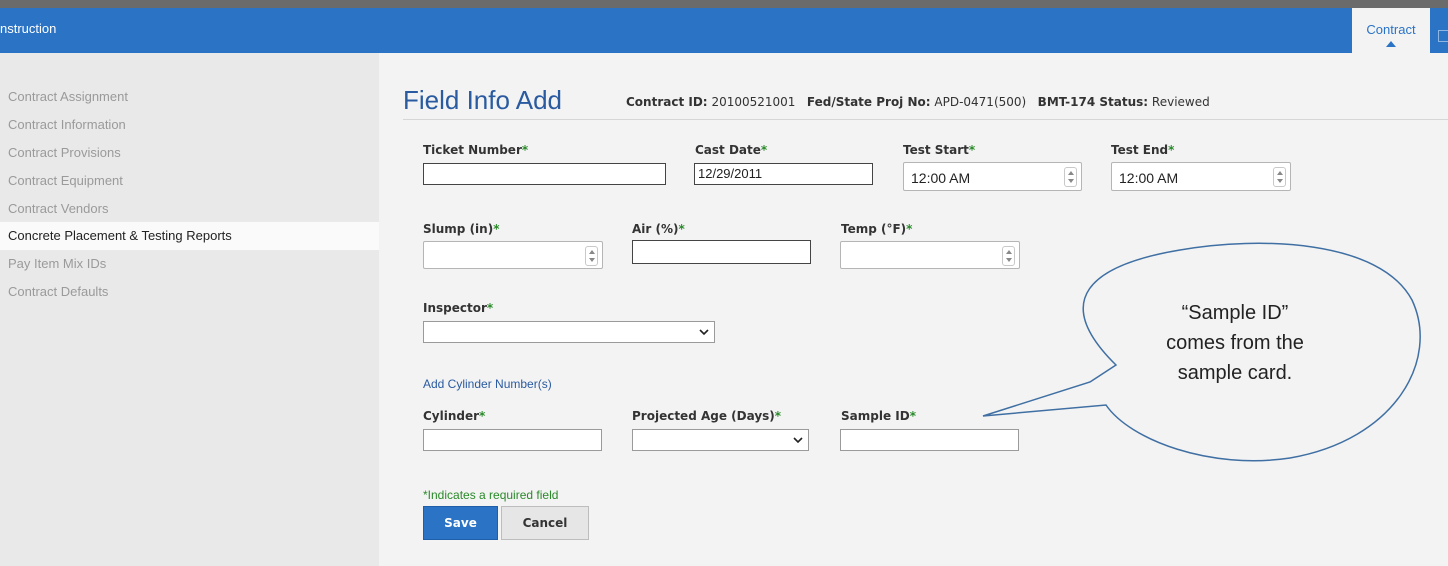 The image size is (1448, 566). I want to click on window-top-strip, so click(724, 4).